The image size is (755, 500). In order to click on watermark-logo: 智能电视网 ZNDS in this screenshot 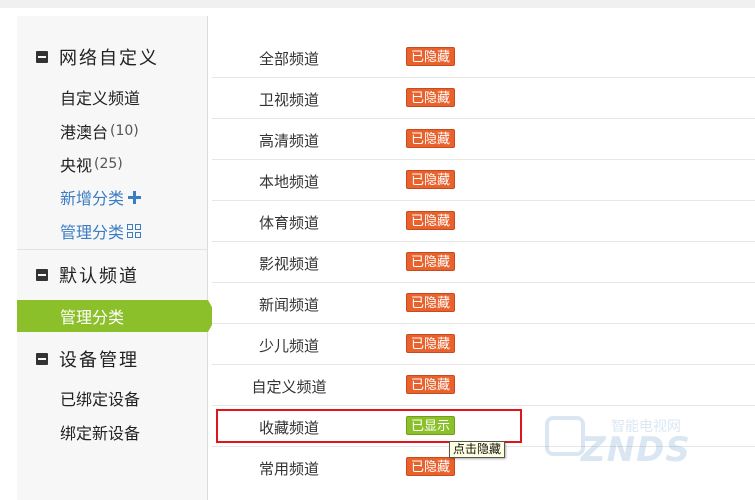, I will do `click(630, 442)`.